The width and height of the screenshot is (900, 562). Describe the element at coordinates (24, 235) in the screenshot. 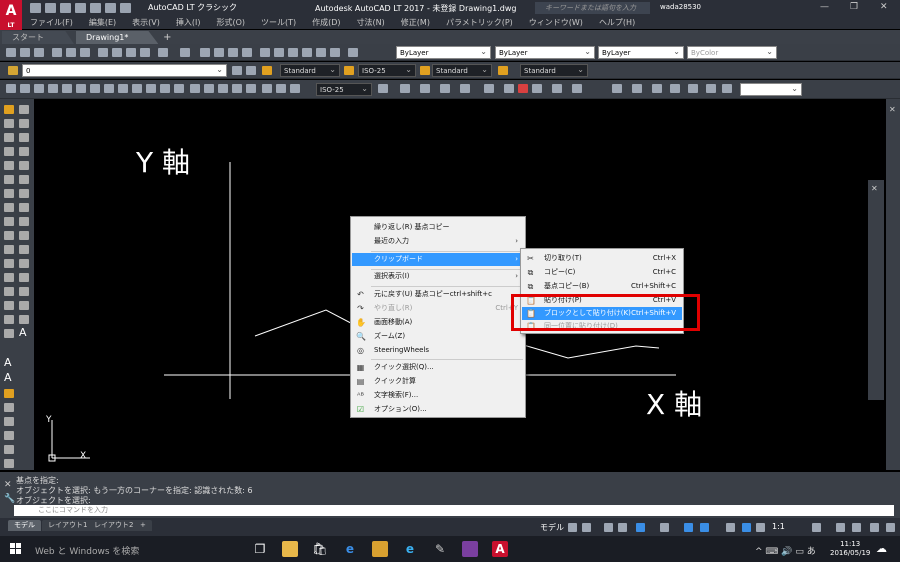

I see `trim-tool-icon` at that location.